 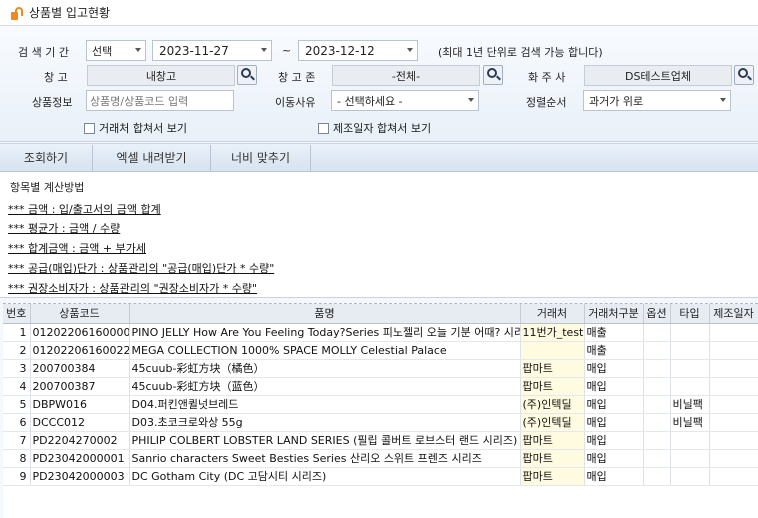 I want to click on column-header: 거래처, so click(x=552, y=314).